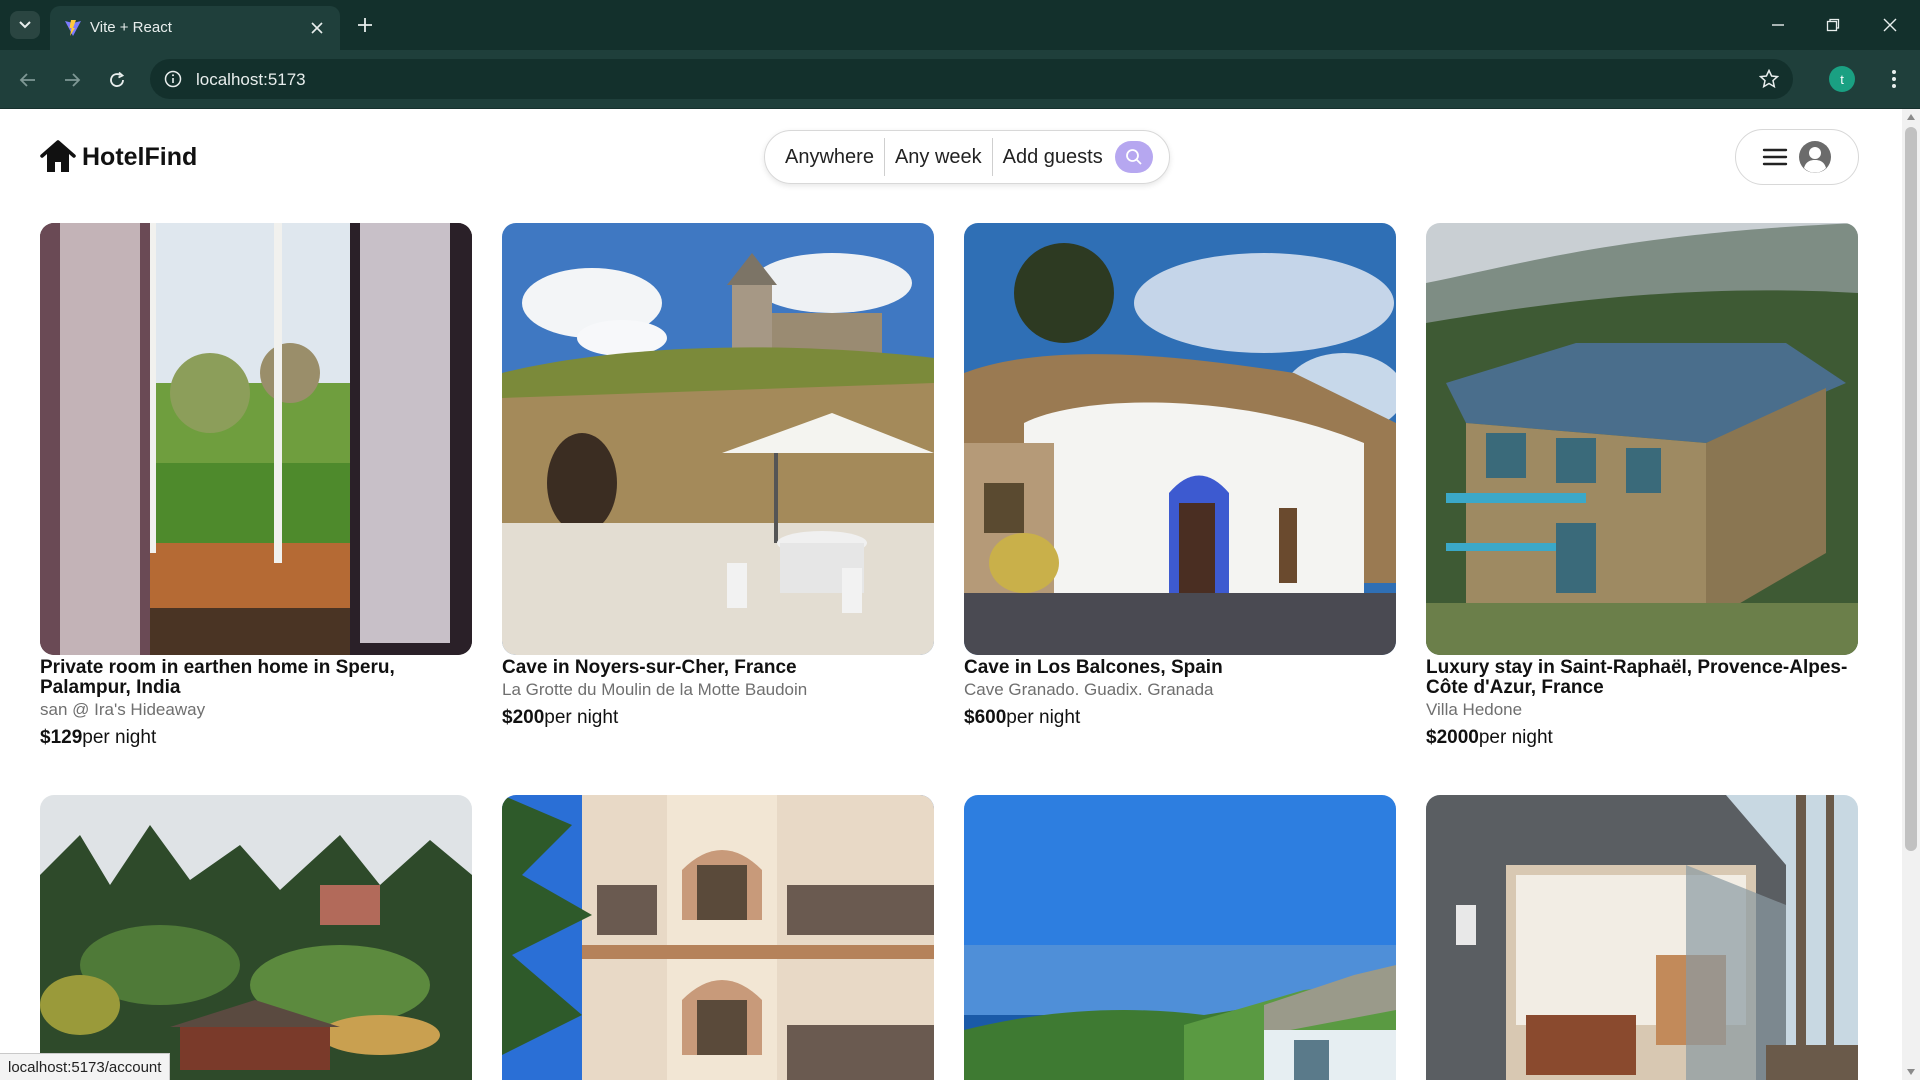 This screenshot has width=1920, height=1080. I want to click on listing-title: Cave in Los Balcones, Spain, so click(1093, 667).